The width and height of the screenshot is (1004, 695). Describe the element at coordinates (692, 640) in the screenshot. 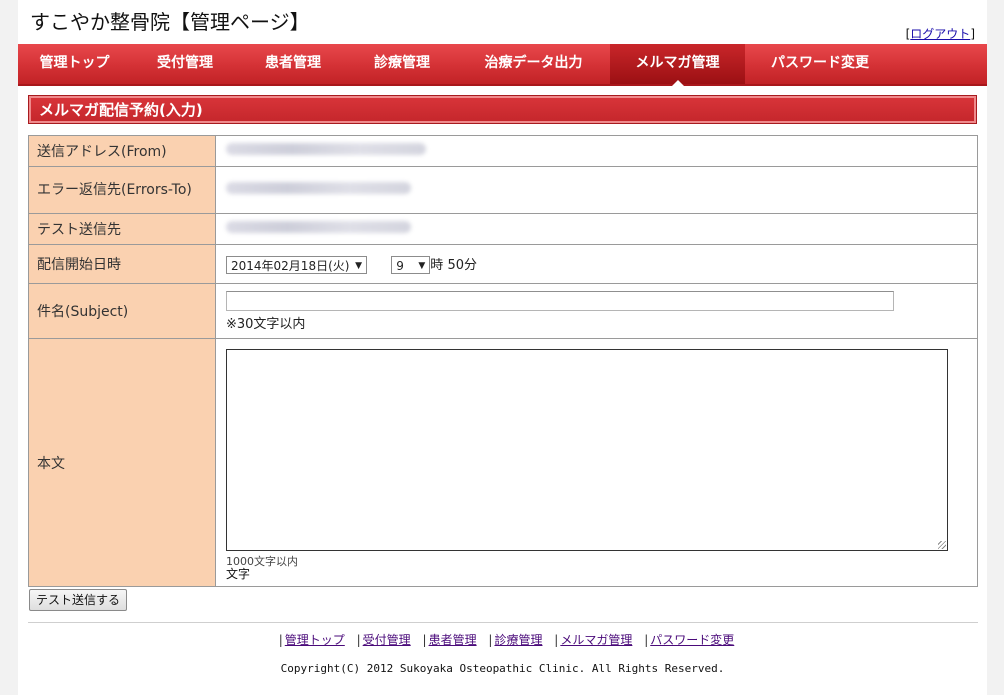

I see `footer-link-password: パスワード変更` at that location.